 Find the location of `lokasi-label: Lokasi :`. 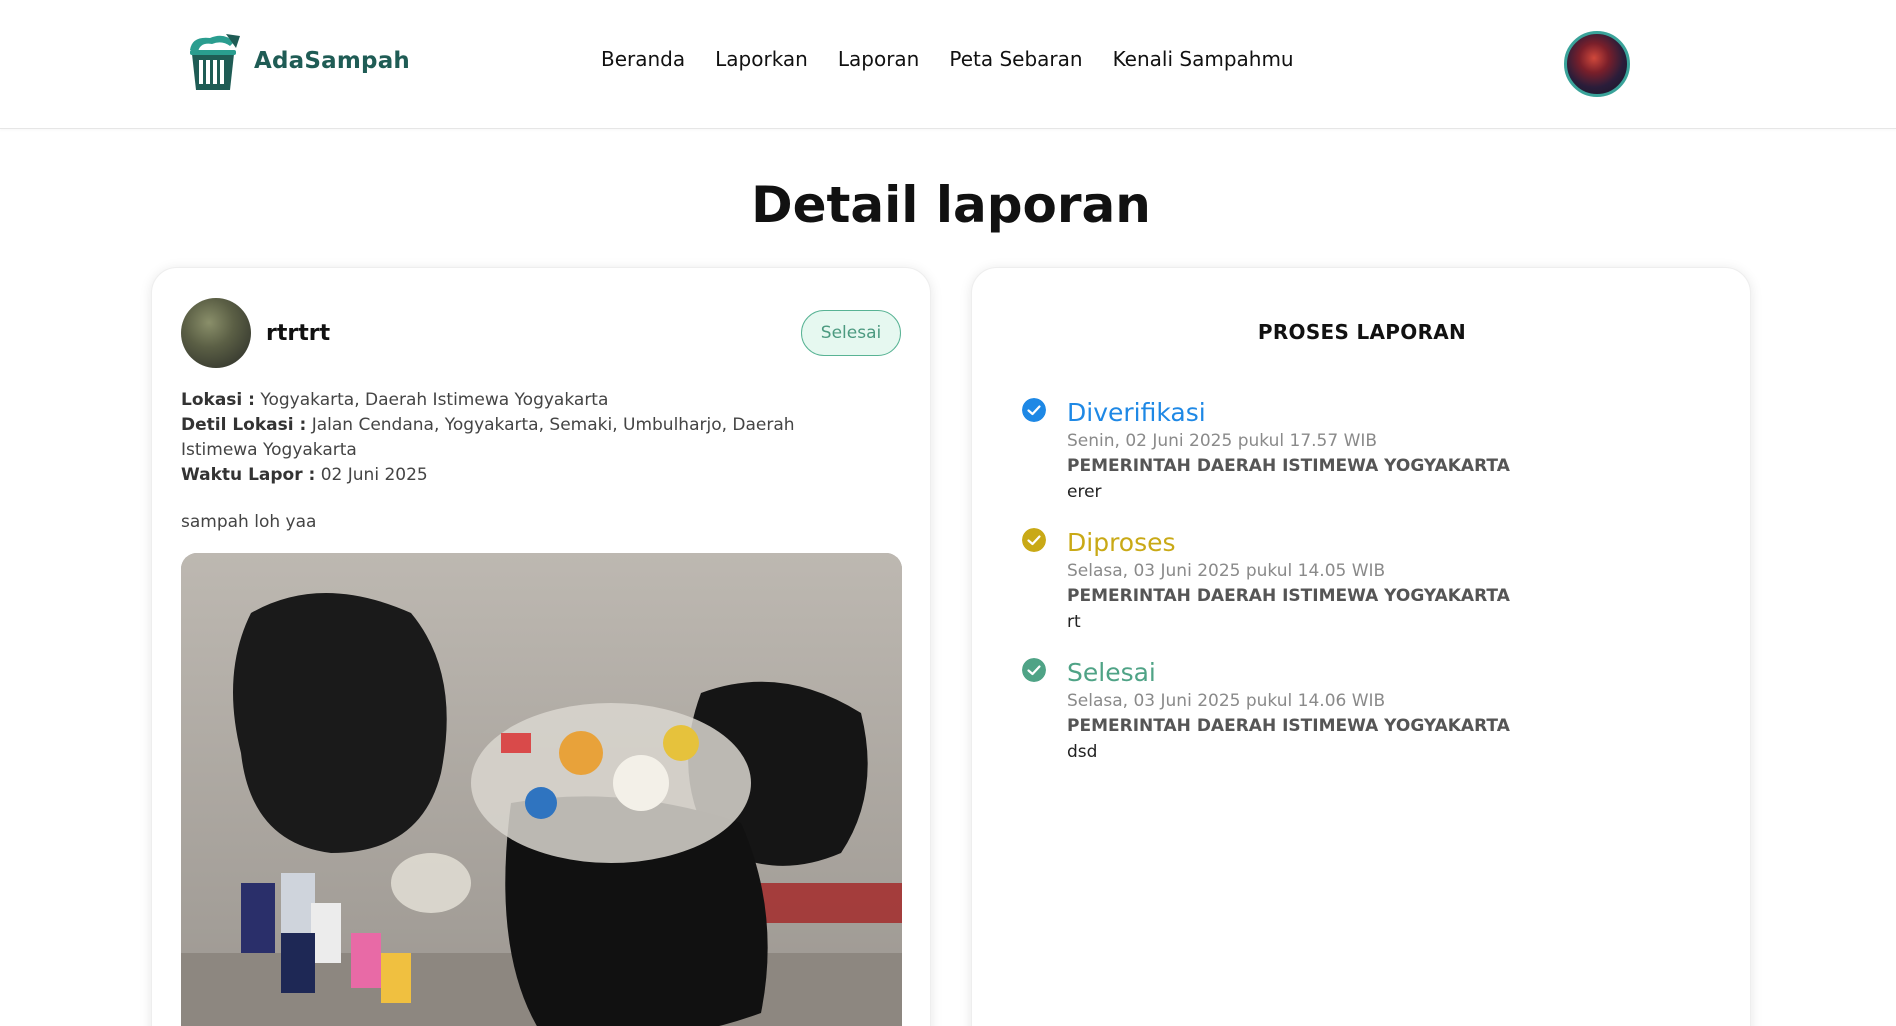

lokasi-label: Lokasi : is located at coordinates (218, 400).